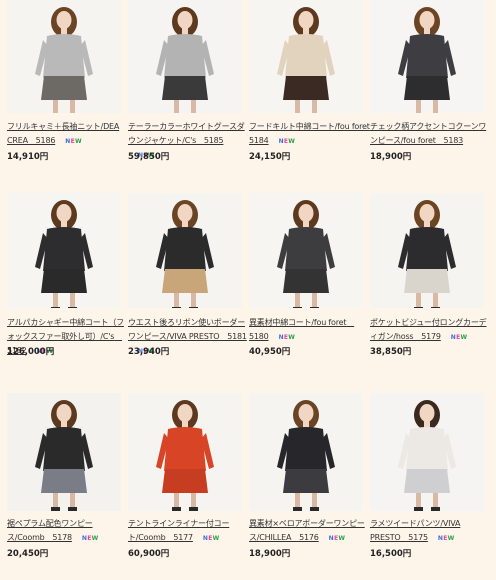  What do you see at coordinates (270, 157) in the screenshot?
I see `product-price: 24,150円` at bounding box center [270, 157].